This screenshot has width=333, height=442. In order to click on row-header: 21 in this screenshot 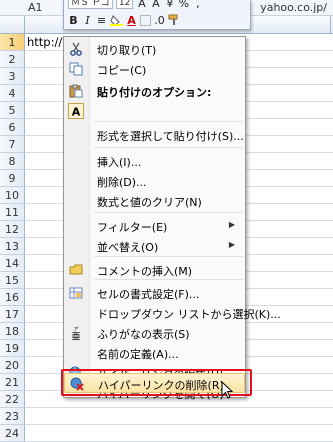, I will do `click(12, 382)`.